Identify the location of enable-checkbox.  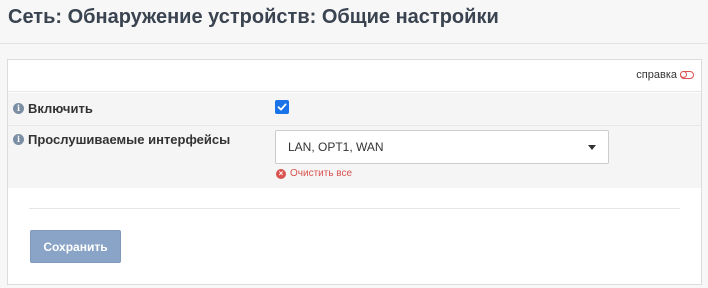
(282, 107).